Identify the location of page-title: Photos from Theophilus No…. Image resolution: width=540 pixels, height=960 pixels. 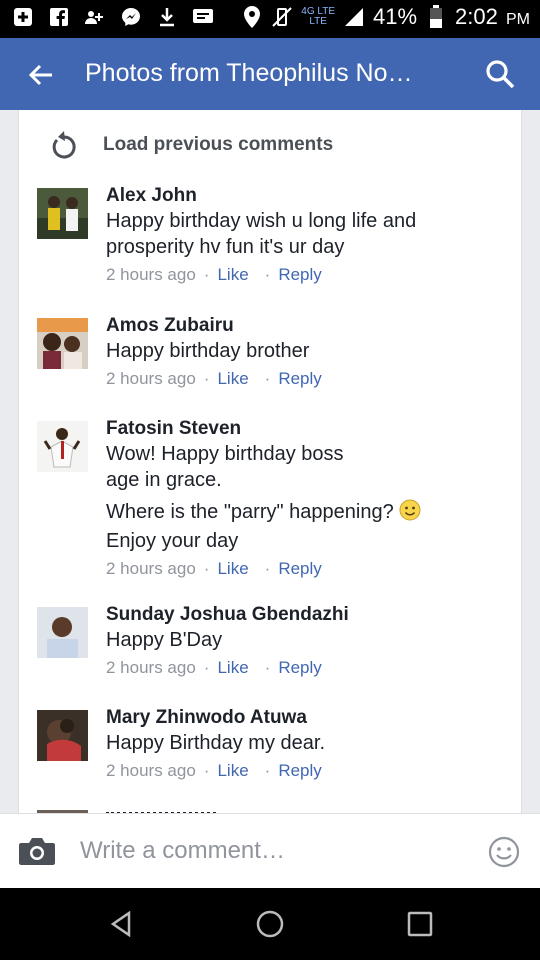
(249, 73).